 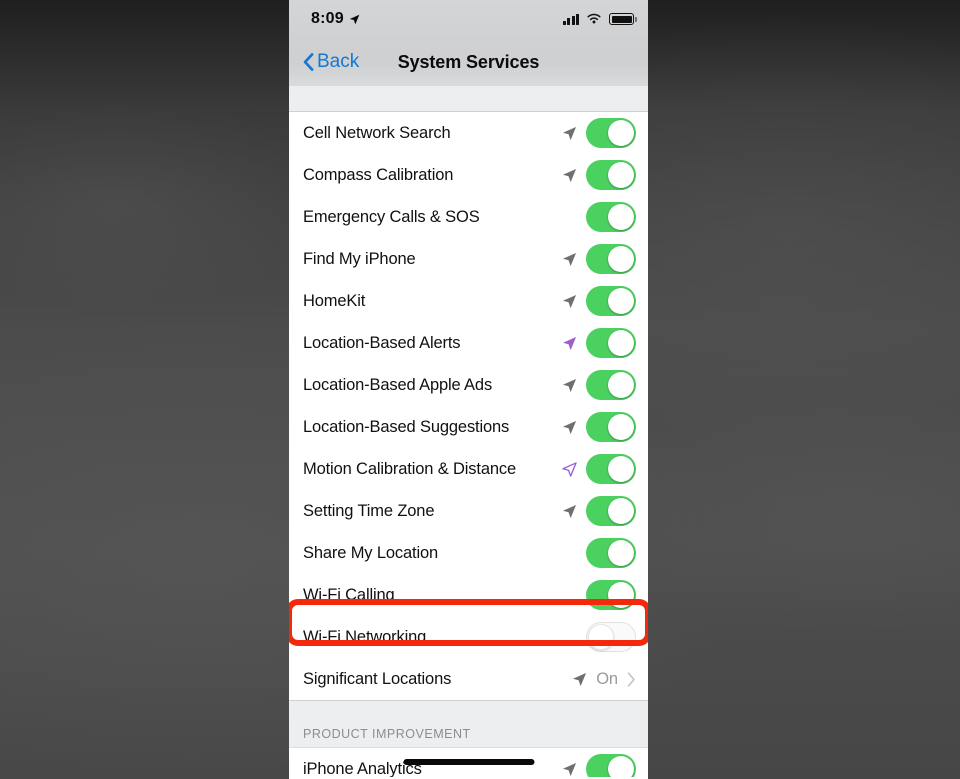 I want to click on list-item: Wi-Fi Calling, so click(x=468, y=595).